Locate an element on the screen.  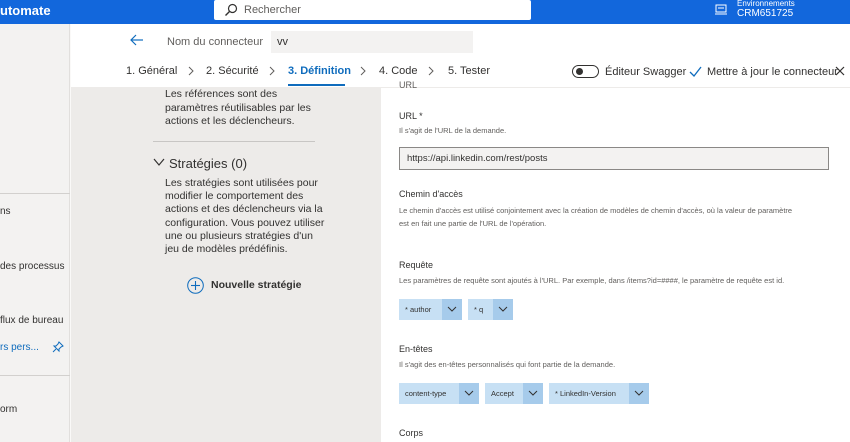
left-navigation is located at coordinates (35, 233).